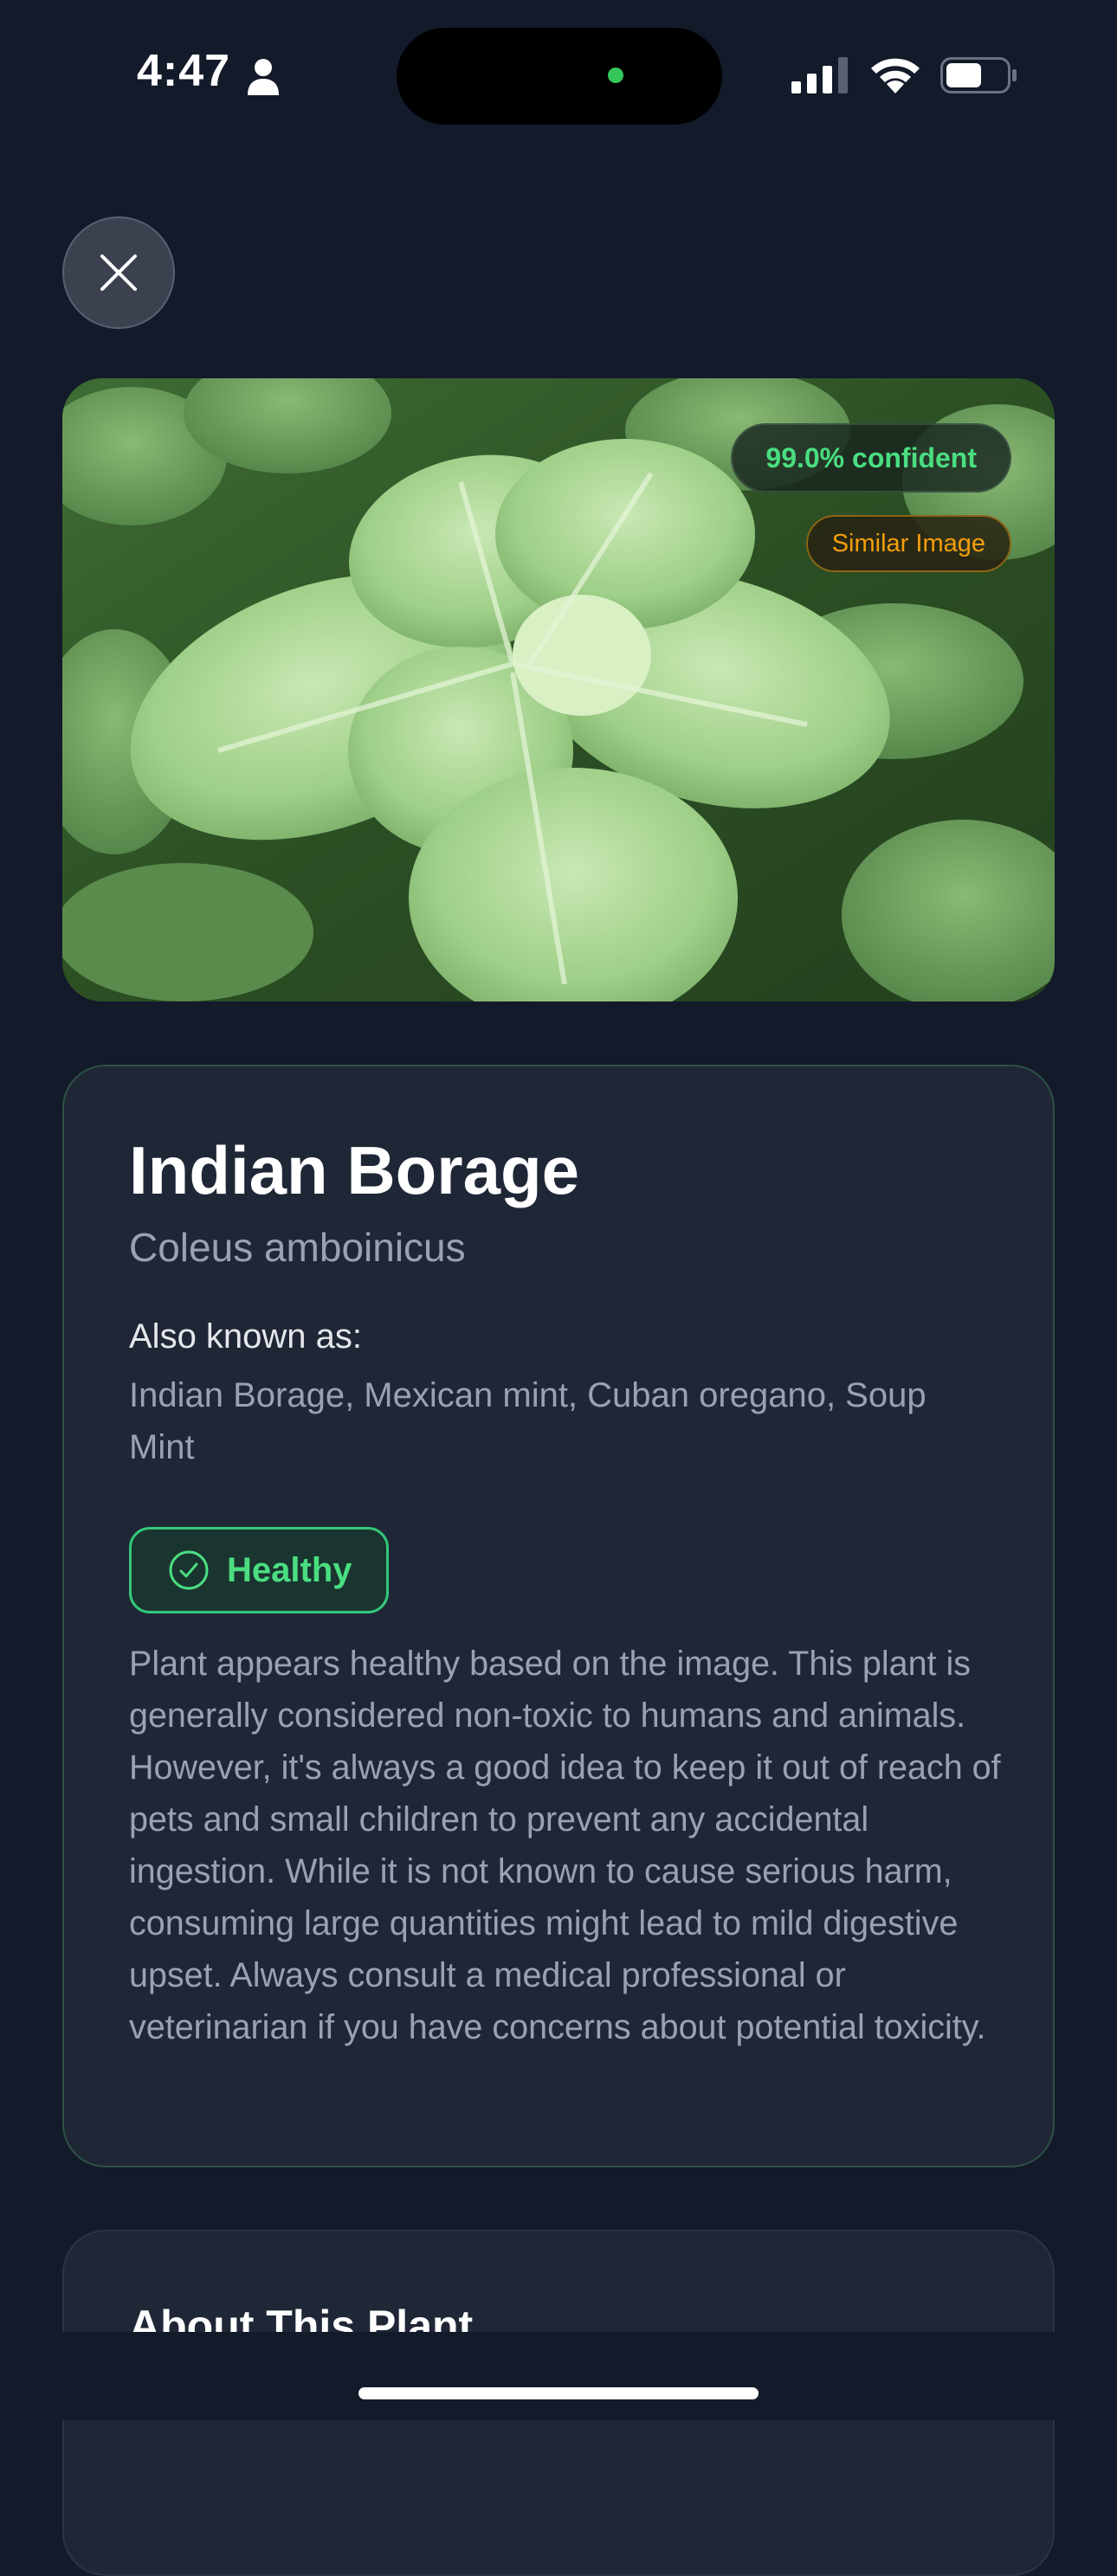  I want to click on health-status-badge: Healthy, so click(259, 1570).